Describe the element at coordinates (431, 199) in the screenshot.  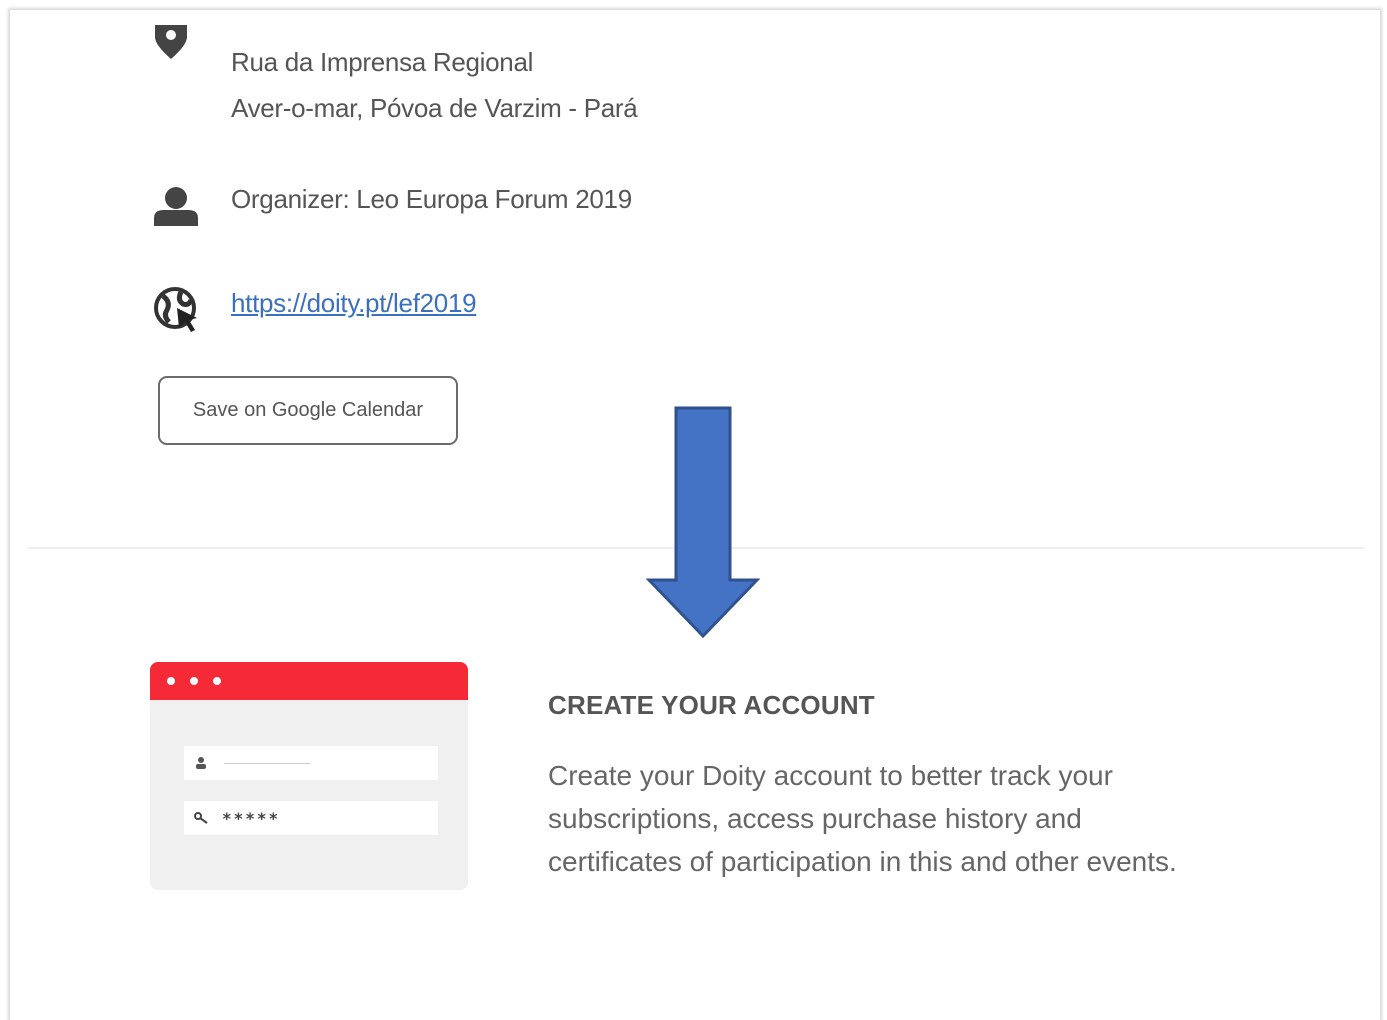
I see `organizer-text: Organizer: Leo Europa Forum 2019` at that location.